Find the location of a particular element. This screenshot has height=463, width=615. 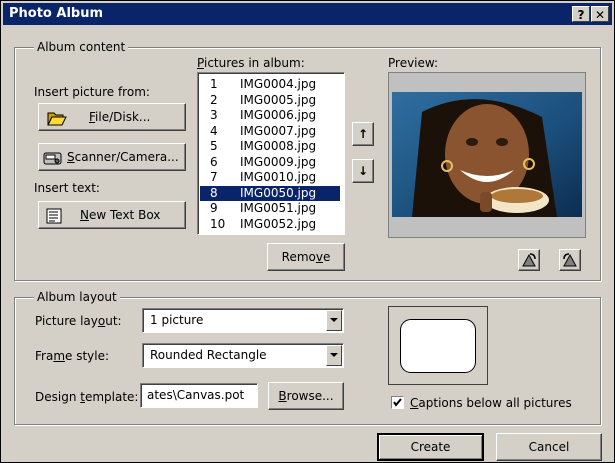

picture-layout-dropdown-button is located at coordinates (334, 320).